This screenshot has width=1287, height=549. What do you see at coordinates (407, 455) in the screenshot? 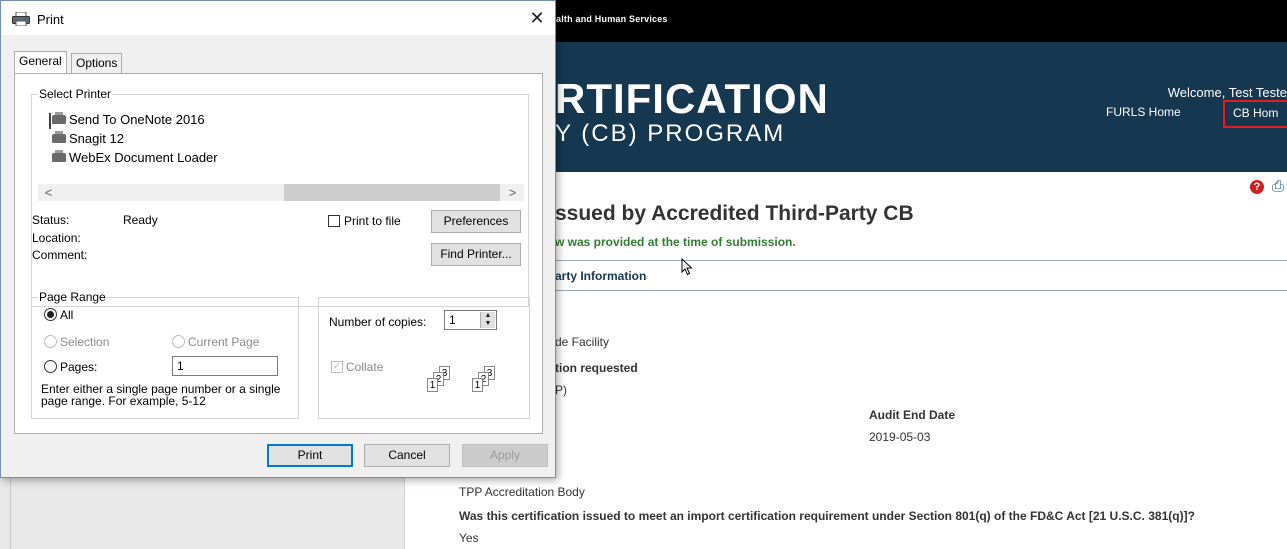
I see `cancel-button: Cancel` at bounding box center [407, 455].